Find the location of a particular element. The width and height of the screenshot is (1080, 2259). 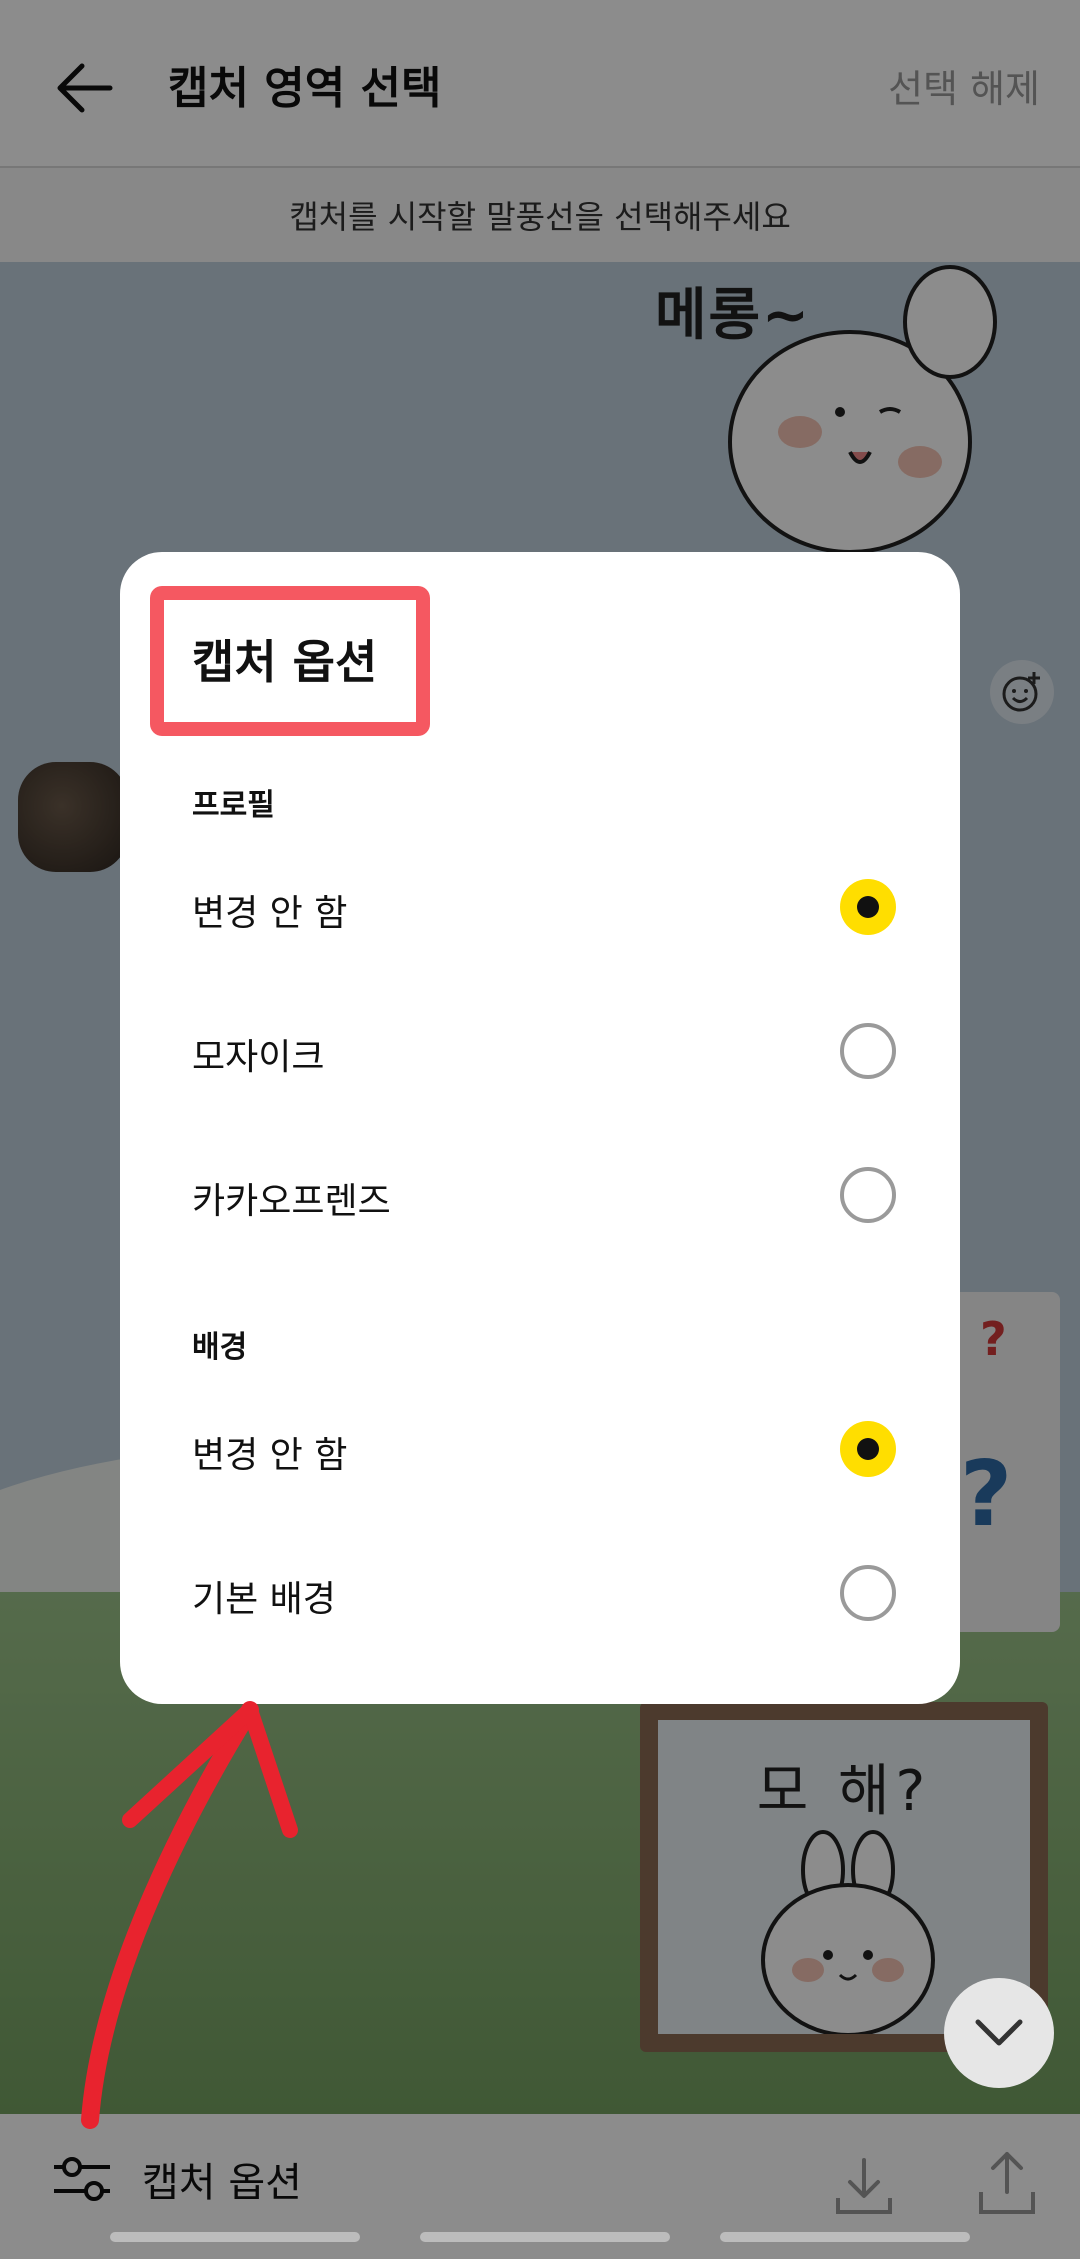

section-title-profile: 프로필 is located at coordinates (233, 805).